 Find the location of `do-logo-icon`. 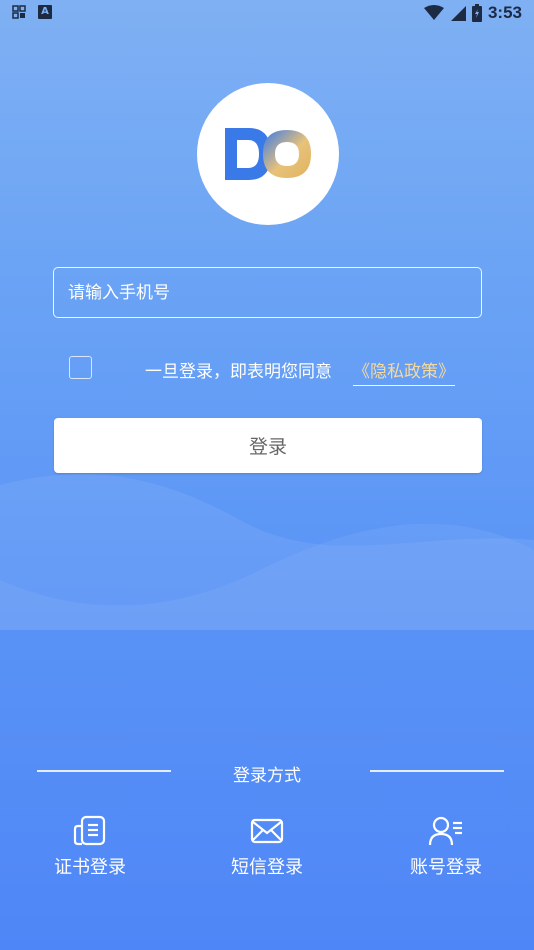

do-logo-icon is located at coordinates (268, 154).